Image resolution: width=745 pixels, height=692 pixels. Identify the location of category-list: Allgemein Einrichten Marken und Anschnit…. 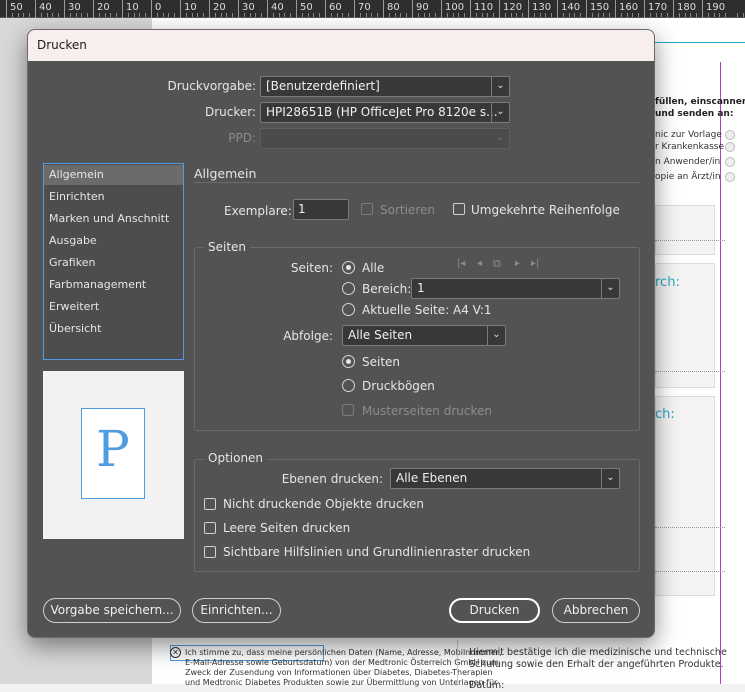
(113, 261).